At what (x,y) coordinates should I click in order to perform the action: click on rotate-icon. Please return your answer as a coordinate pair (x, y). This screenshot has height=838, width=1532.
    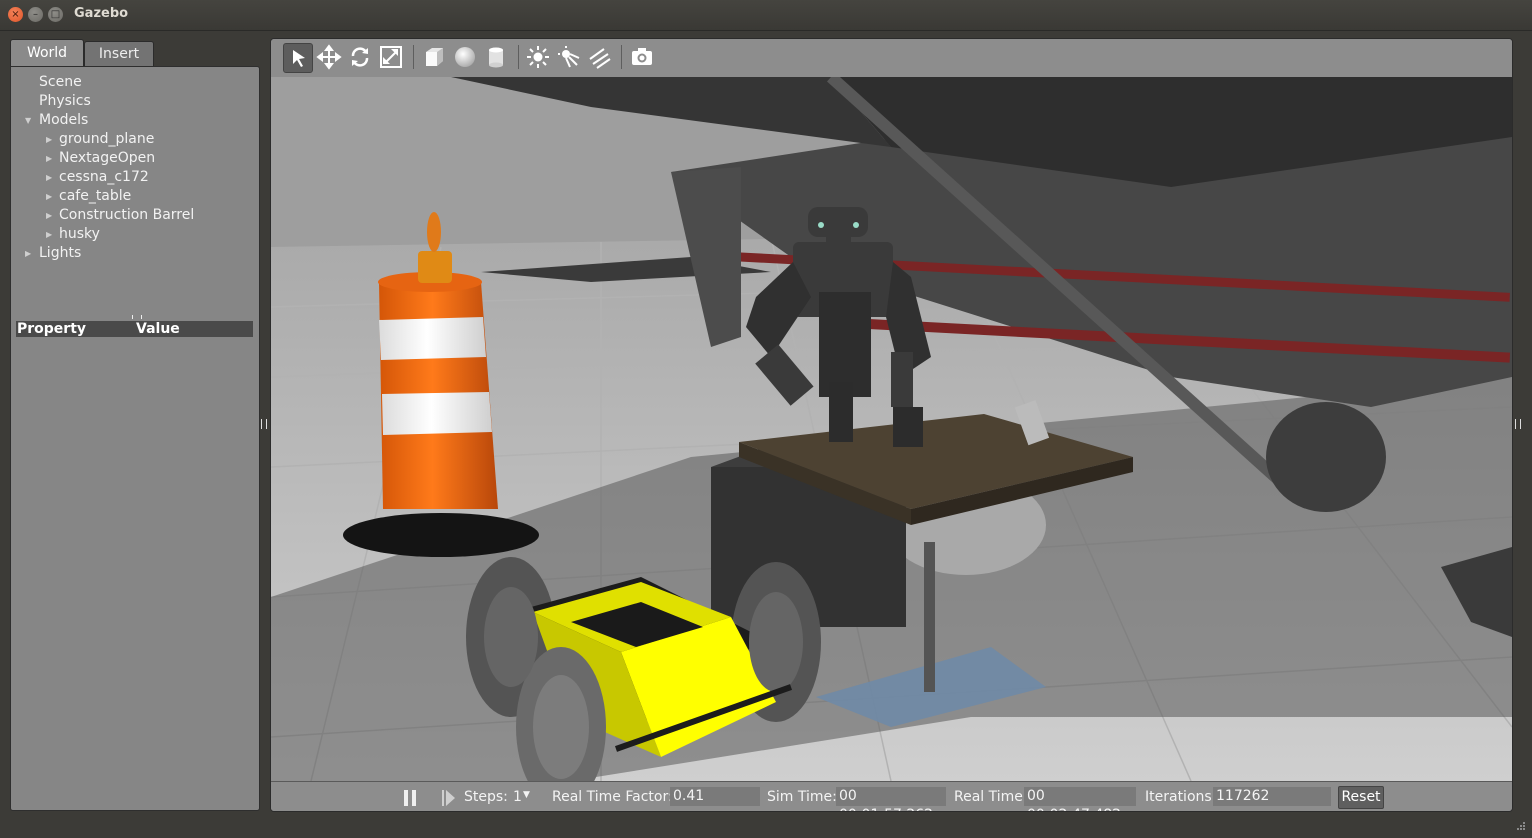
    Looking at the image, I should click on (360, 57).